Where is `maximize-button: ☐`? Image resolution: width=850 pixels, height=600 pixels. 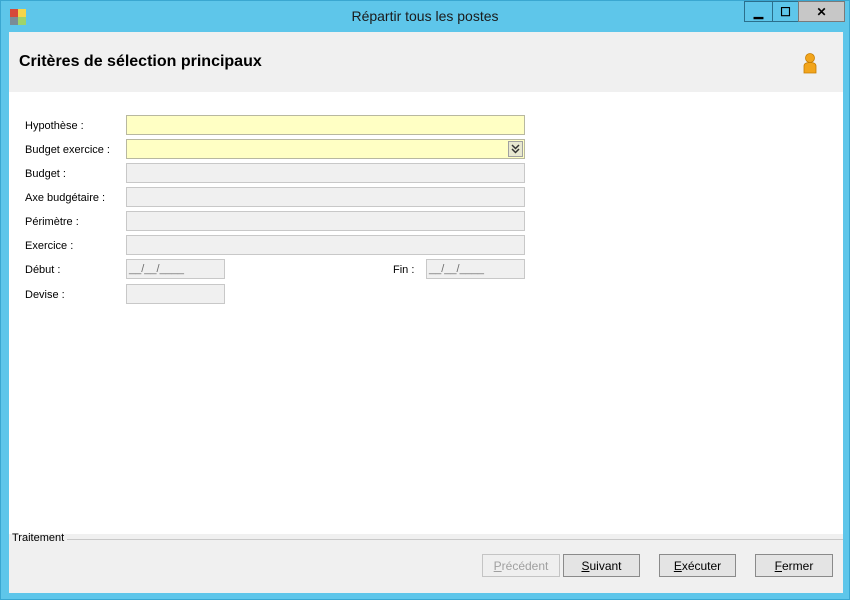 maximize-button: ☐ is located at coordinates (785, 11).